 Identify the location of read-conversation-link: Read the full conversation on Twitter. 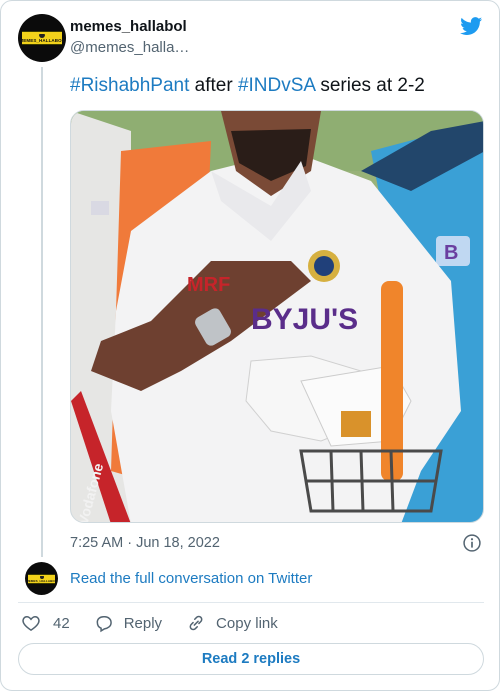
(191, 578).